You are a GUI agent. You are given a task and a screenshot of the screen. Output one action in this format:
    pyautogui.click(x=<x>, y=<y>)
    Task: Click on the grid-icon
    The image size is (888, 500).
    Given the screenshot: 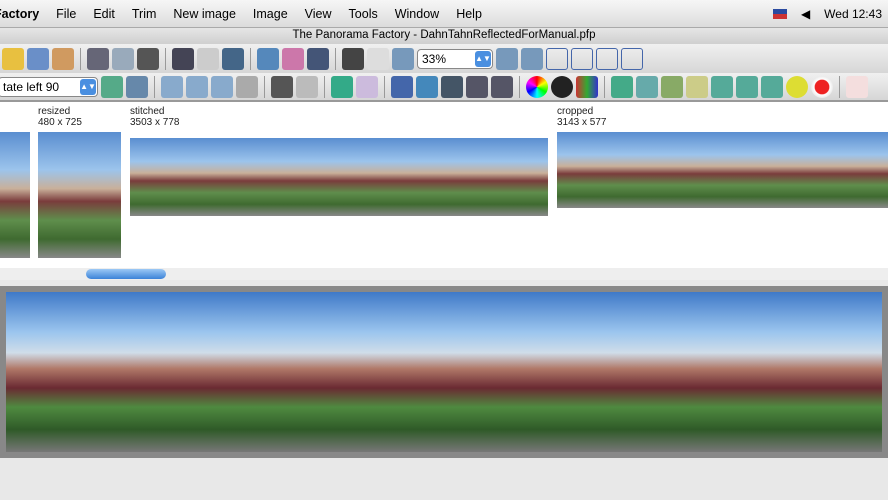 What is the action you would take?
    pyautogui.click(x=502, y=86)
    